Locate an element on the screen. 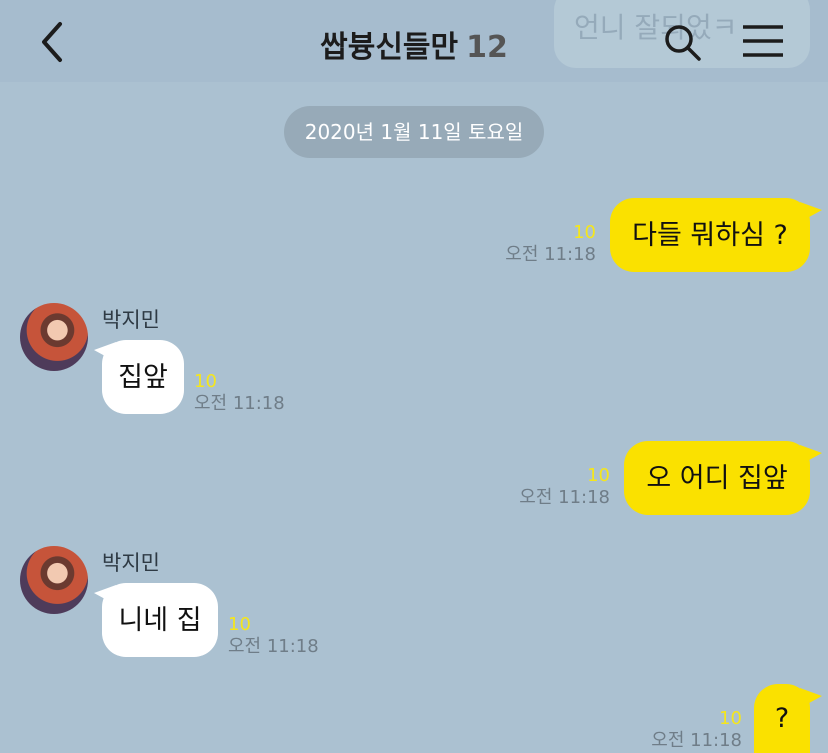  chat-title: 쌉븅신들만 12 is located at coordinates (414, 44).